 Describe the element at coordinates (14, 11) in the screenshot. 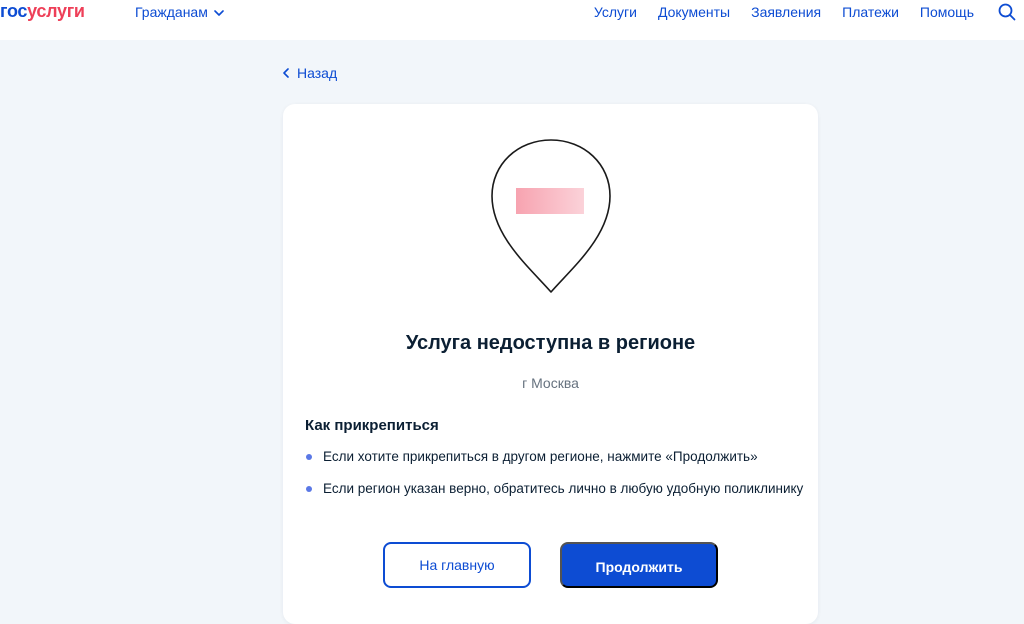

I see `logo-text-gos: гос` at that location.